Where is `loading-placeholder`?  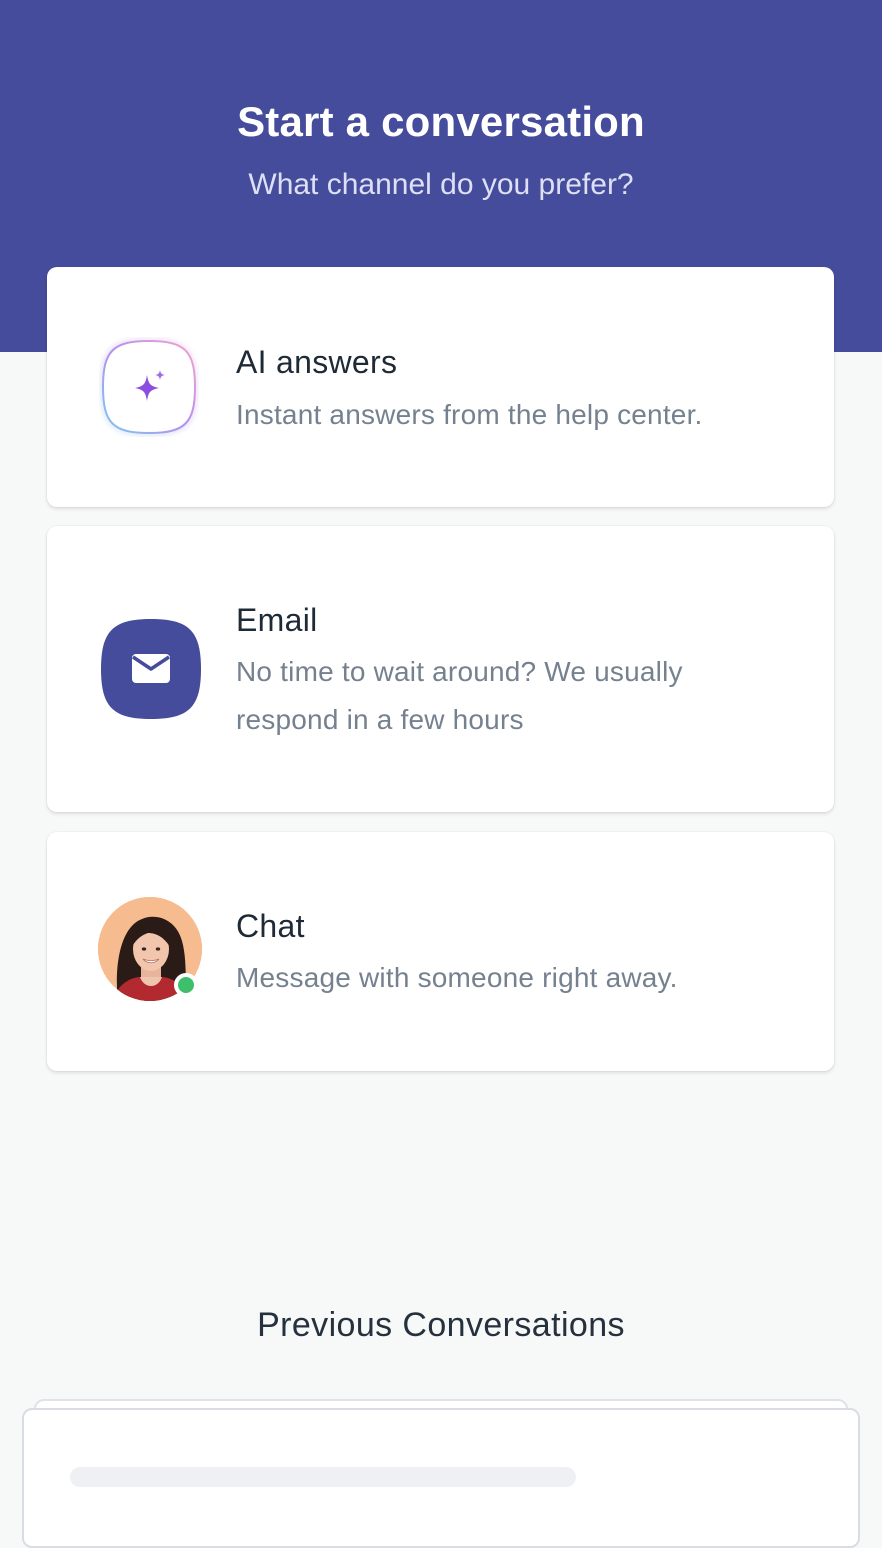
loading-placeholder is located at coordinates (323, 1477).